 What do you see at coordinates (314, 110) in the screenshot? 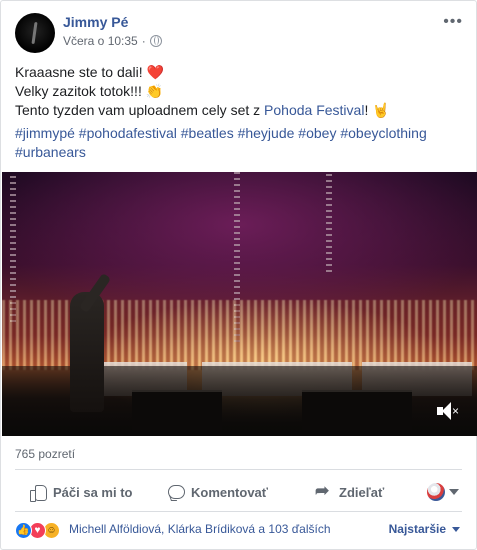
I see `pohoda-festival-link: Pohoda Festival` at bounding box center [314, 110].